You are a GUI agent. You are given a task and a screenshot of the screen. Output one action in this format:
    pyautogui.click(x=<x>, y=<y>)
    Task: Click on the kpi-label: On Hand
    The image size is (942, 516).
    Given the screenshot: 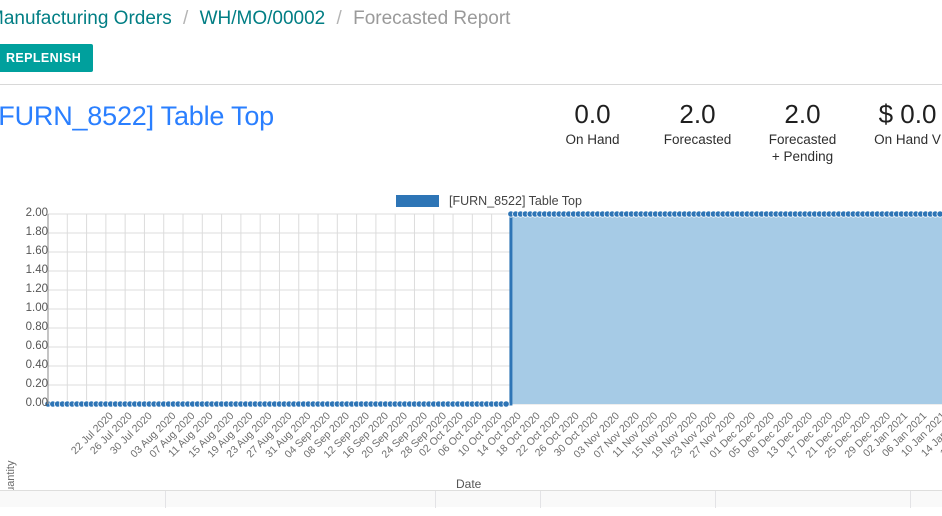 What is the action you would take?
    pyautogui.click(x=592, y=139)
    